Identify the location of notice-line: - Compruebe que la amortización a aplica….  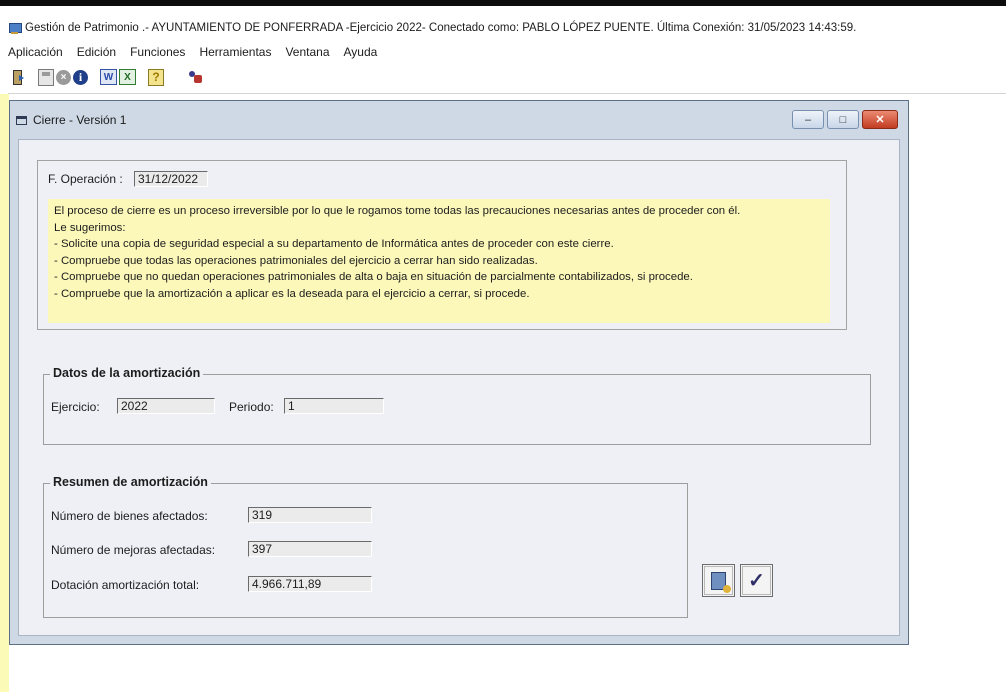
(292, 293).